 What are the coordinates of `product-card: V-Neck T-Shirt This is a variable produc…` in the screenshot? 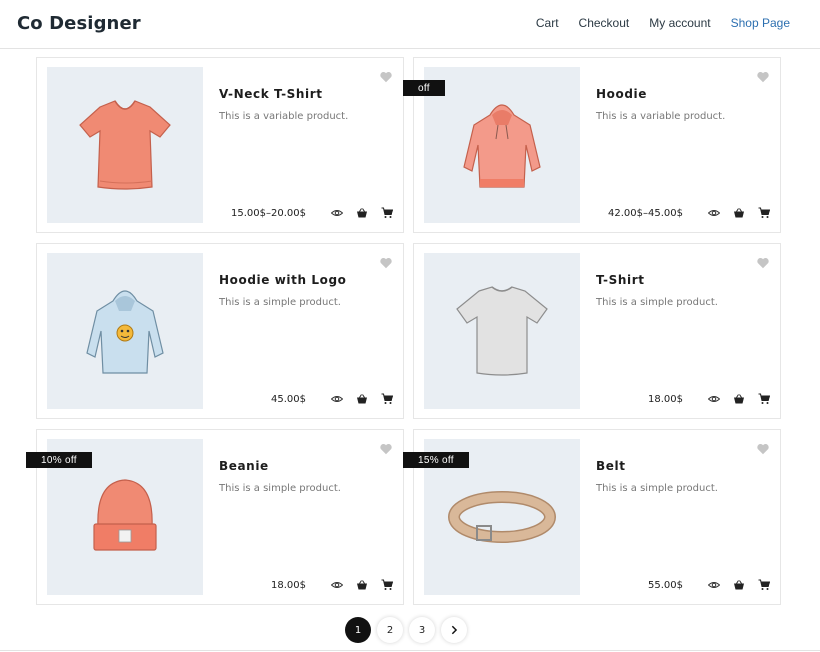 It's located at (220, 145).